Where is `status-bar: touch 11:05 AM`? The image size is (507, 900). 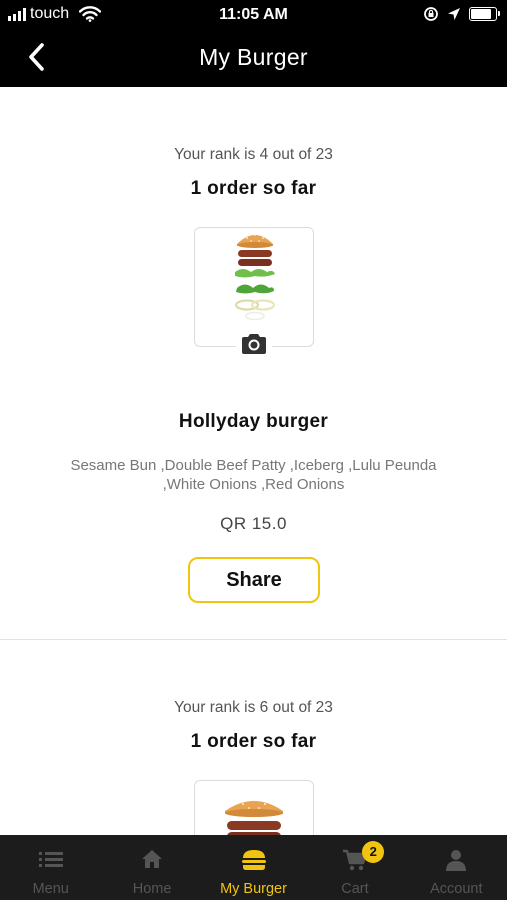 status-bar: touch 11:05 AM is located at coordinates (253, 15).